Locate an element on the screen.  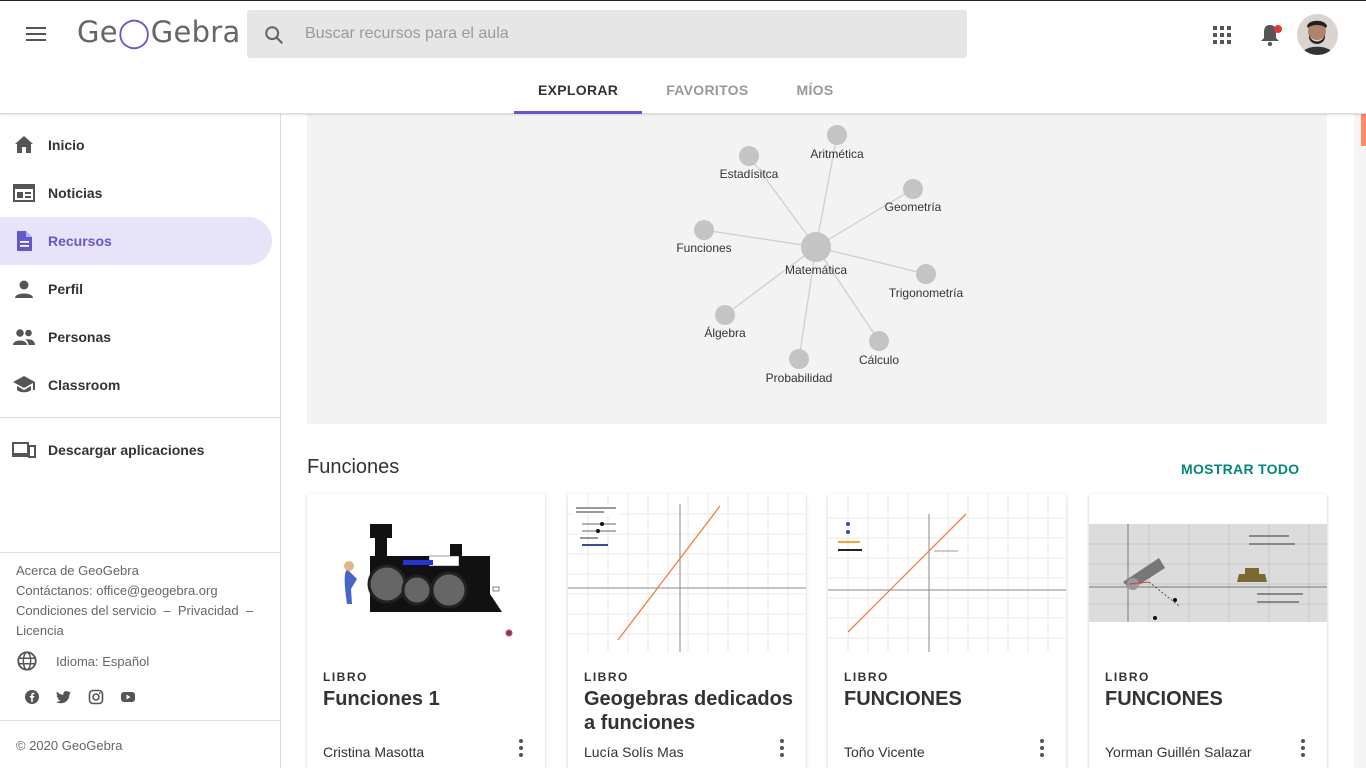
svg-text: Estadísitca is located at coordinates (749, 174).